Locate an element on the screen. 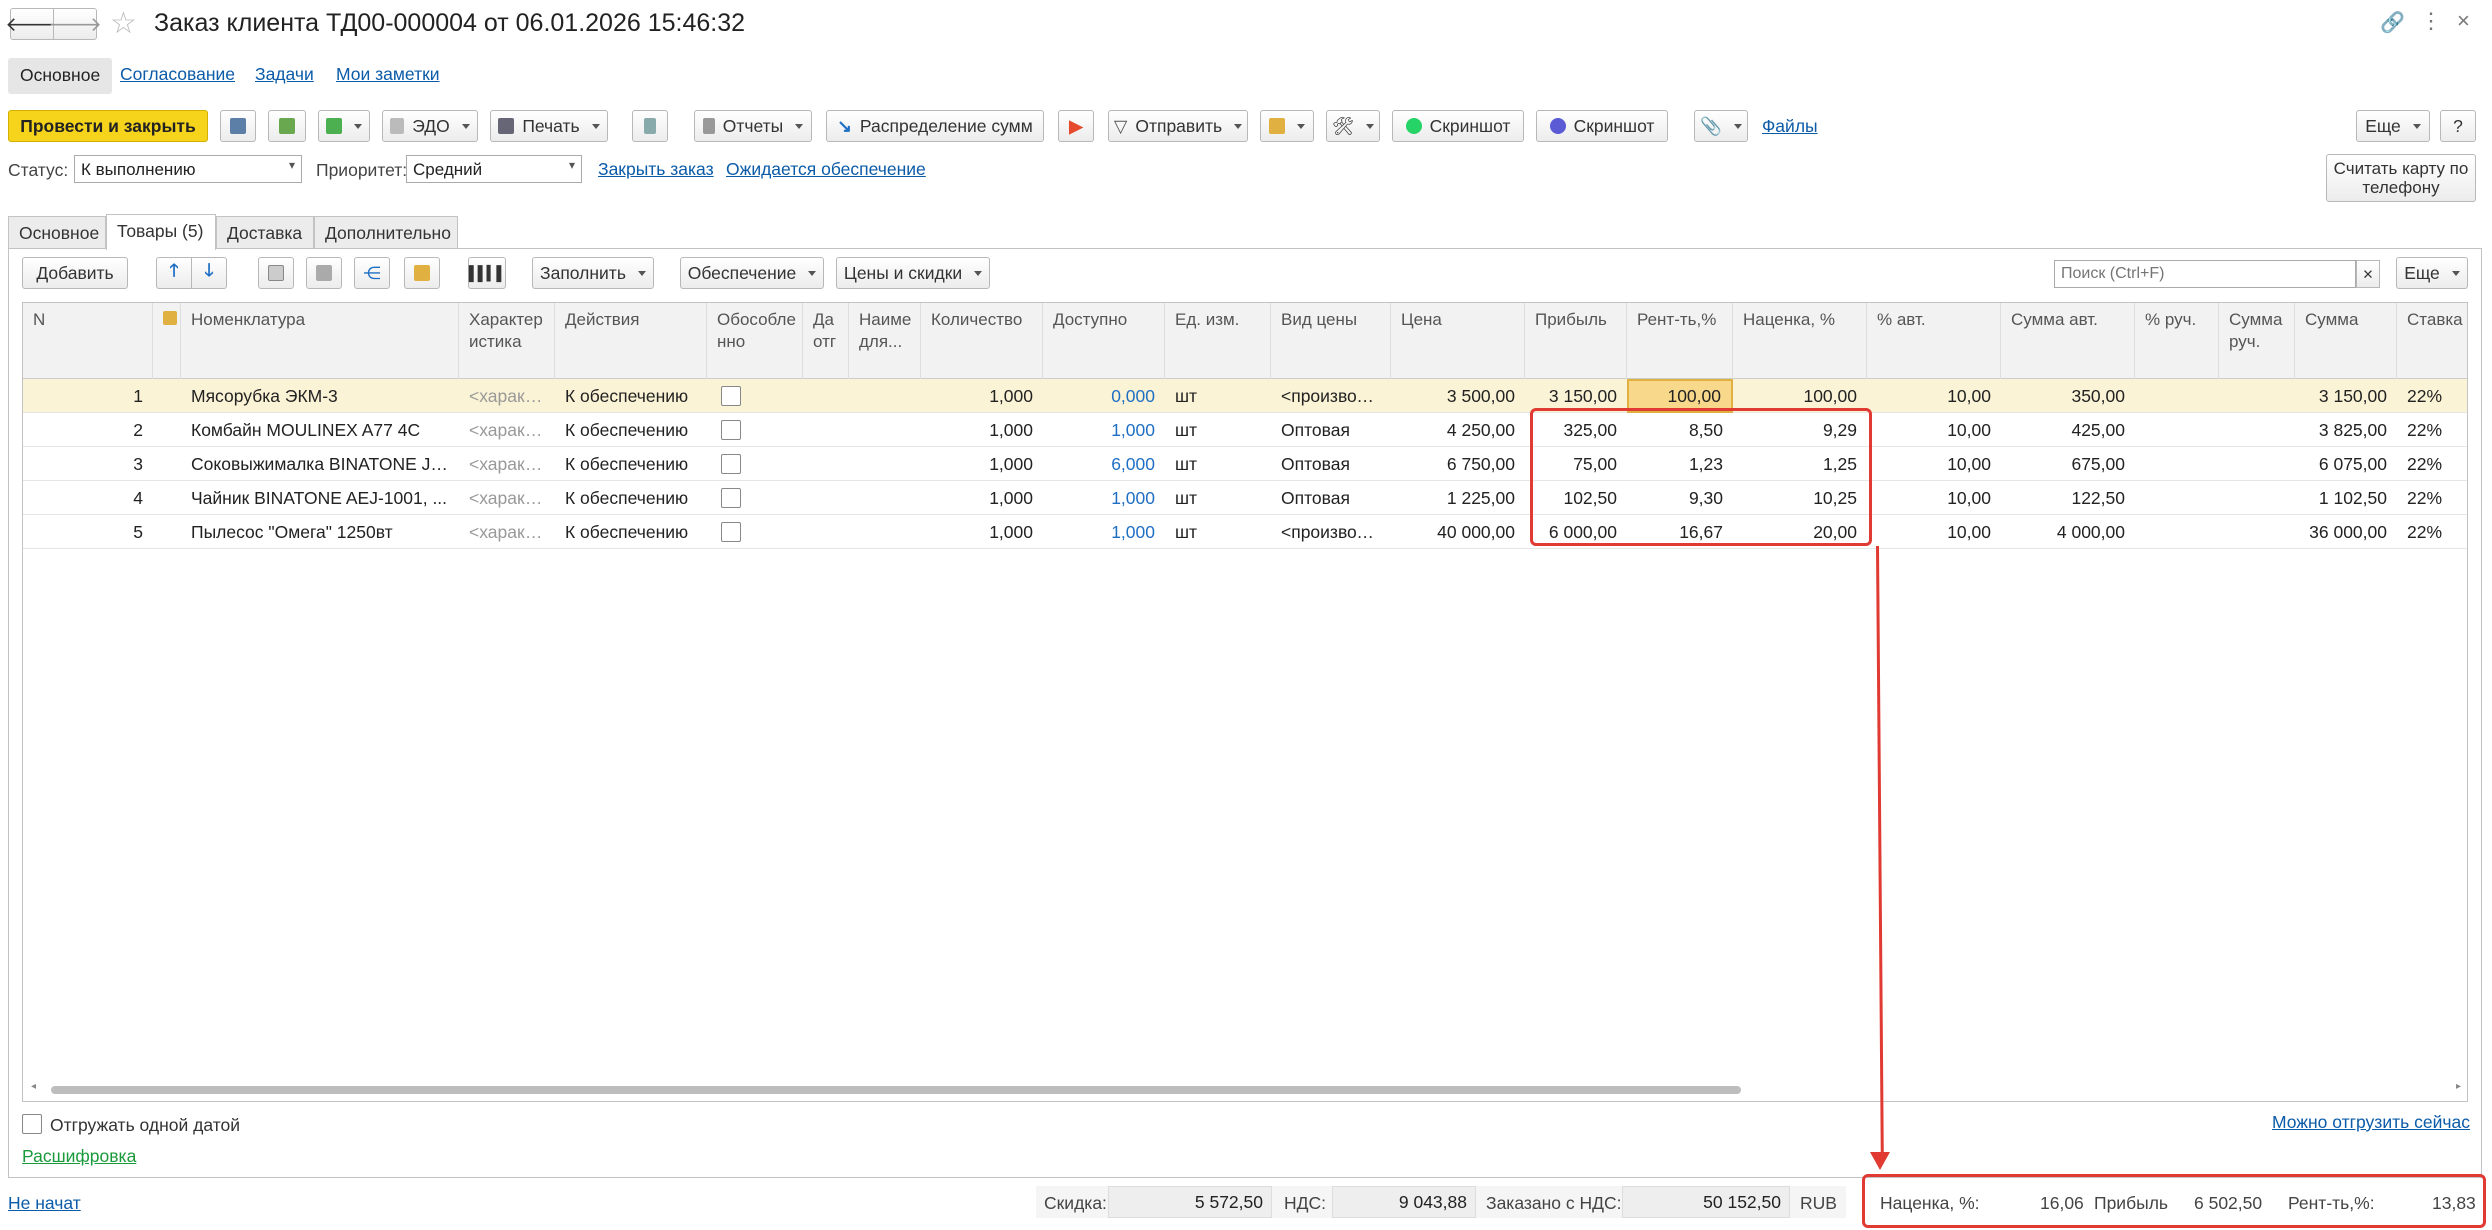 This screenshot has width=2492, height=1230. post-button is located at coordinates (287, 126).